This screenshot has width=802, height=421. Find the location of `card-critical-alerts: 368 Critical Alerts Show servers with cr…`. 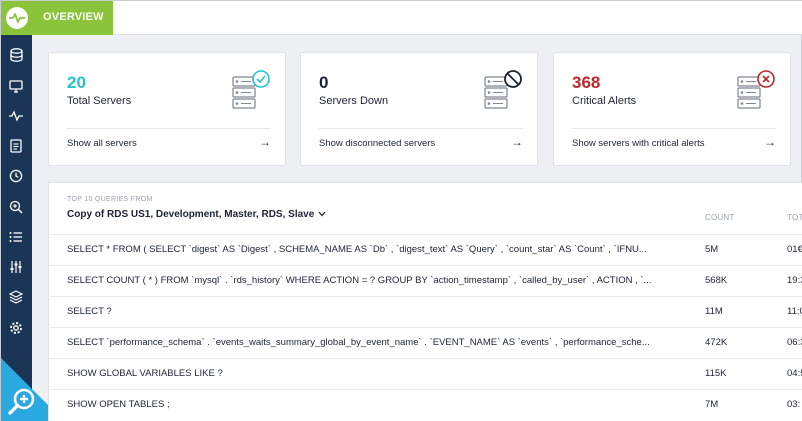

card-critical-alerts: 368 Critical Alerts Show servers with cr… is located at coordinates (672, 109).